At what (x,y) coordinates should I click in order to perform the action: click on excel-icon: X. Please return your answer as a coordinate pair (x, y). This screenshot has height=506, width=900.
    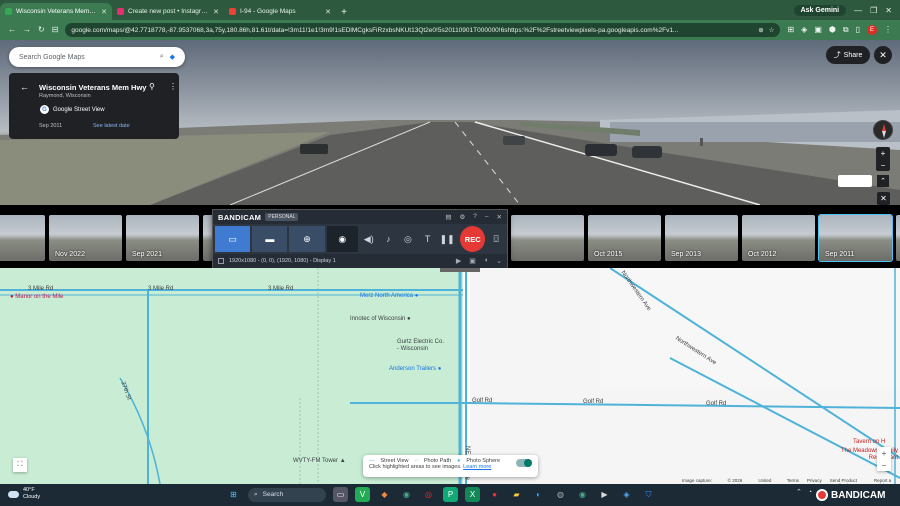
    Looking at the image, I should click on (472, 494).